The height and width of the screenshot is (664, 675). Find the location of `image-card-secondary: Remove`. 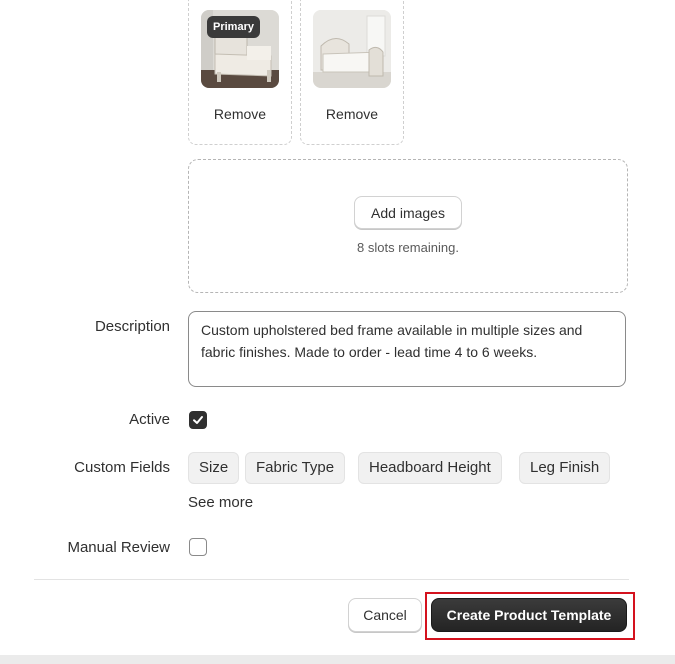

image-card-secondary: Remove is located at coordinates (352, 72).